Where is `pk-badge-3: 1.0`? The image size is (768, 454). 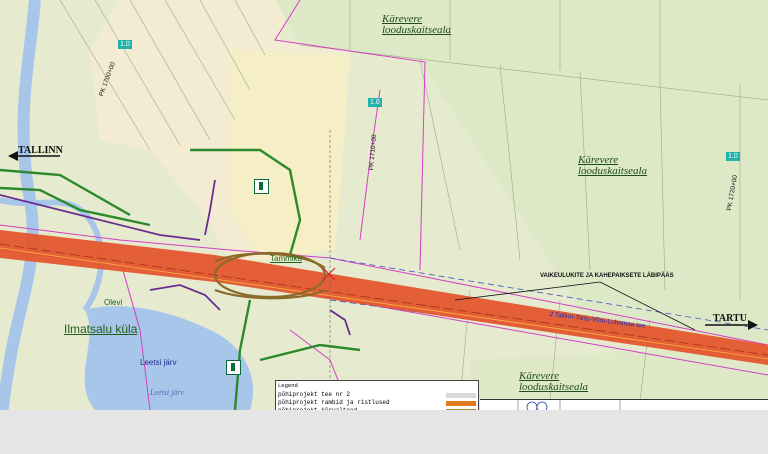 pk-badge-3: 1.0 is located at coordinates (733, 156).